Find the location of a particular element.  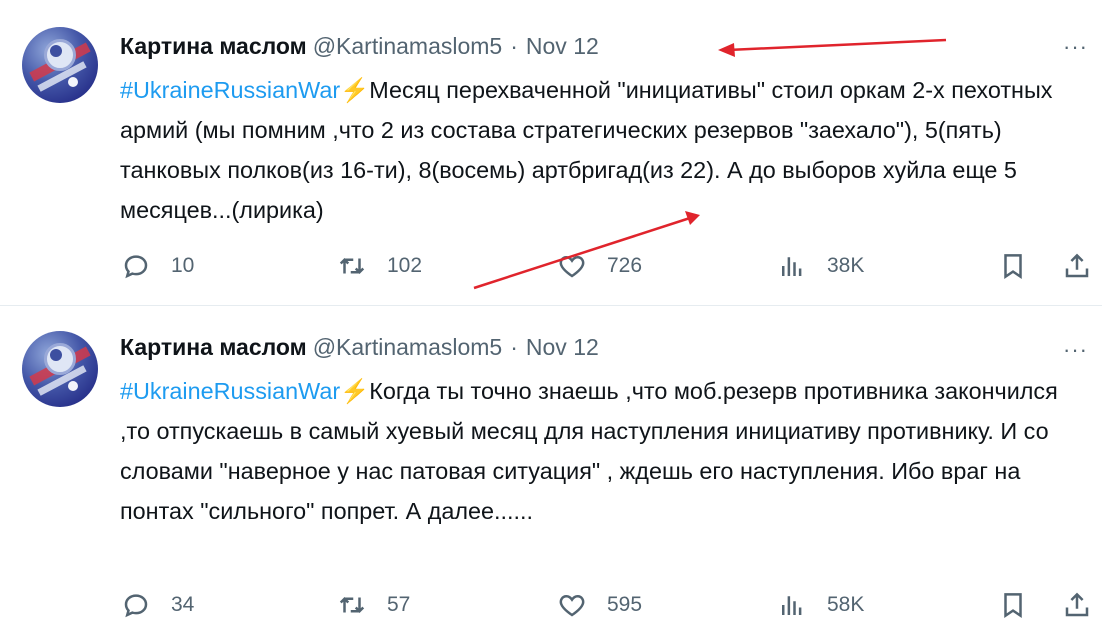

views-count: 58K is located at coordinates (846, 604).